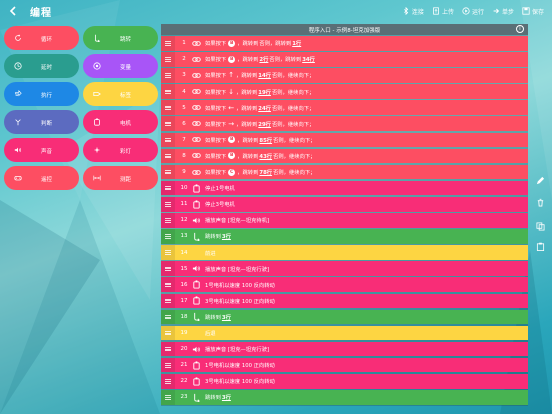 This screenshot has height=414, width=552. I want to click on program-row: 10 停止1号电机, so click(344, 188).